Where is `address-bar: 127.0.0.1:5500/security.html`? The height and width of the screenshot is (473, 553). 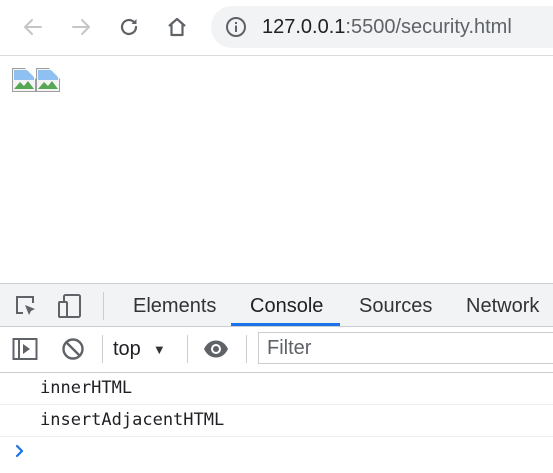
address-bar: 127.0.0.1:5500/security.html is located at coordinates (382, 27).